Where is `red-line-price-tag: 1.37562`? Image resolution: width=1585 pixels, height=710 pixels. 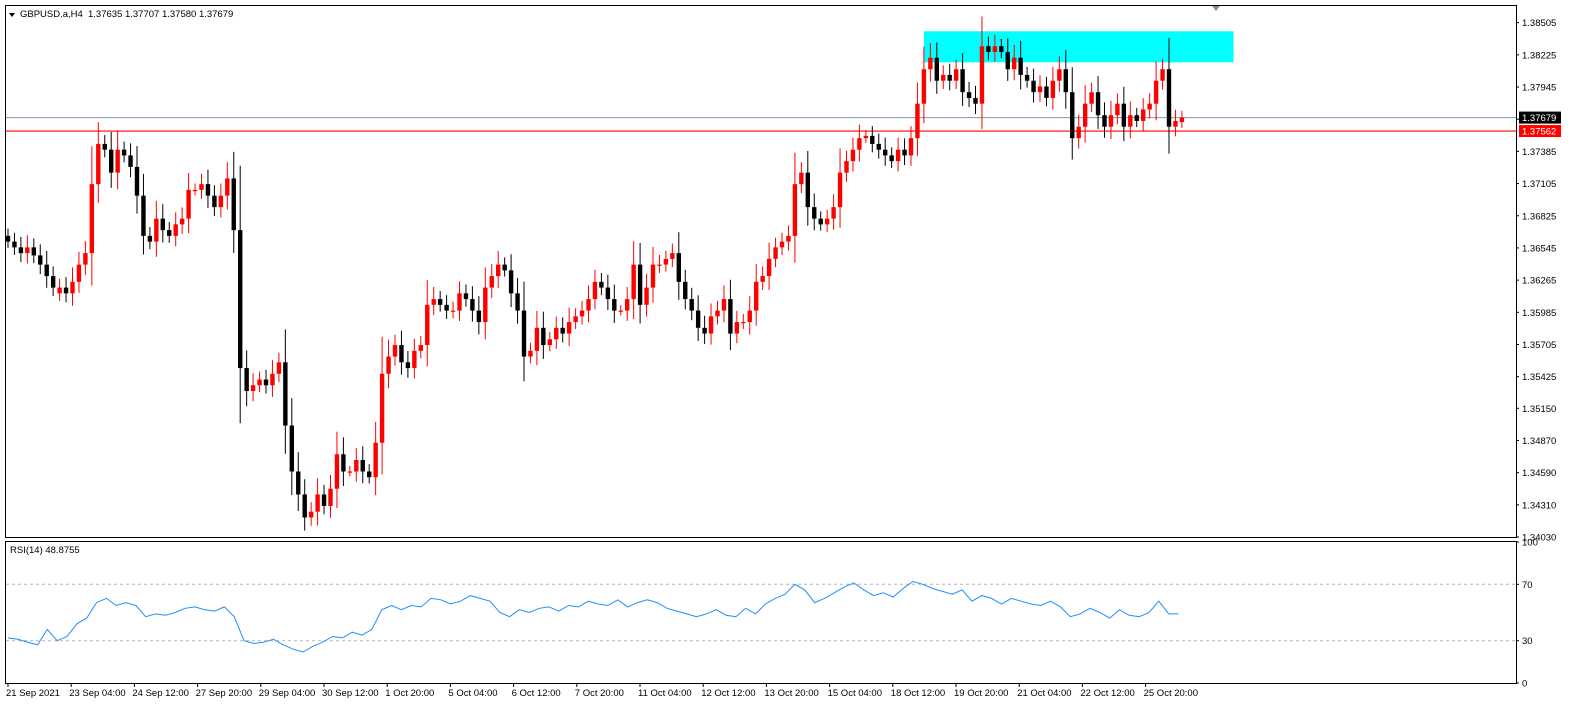
red-line-price-tag: 1.37562 is located at coordinates (1539, 132).